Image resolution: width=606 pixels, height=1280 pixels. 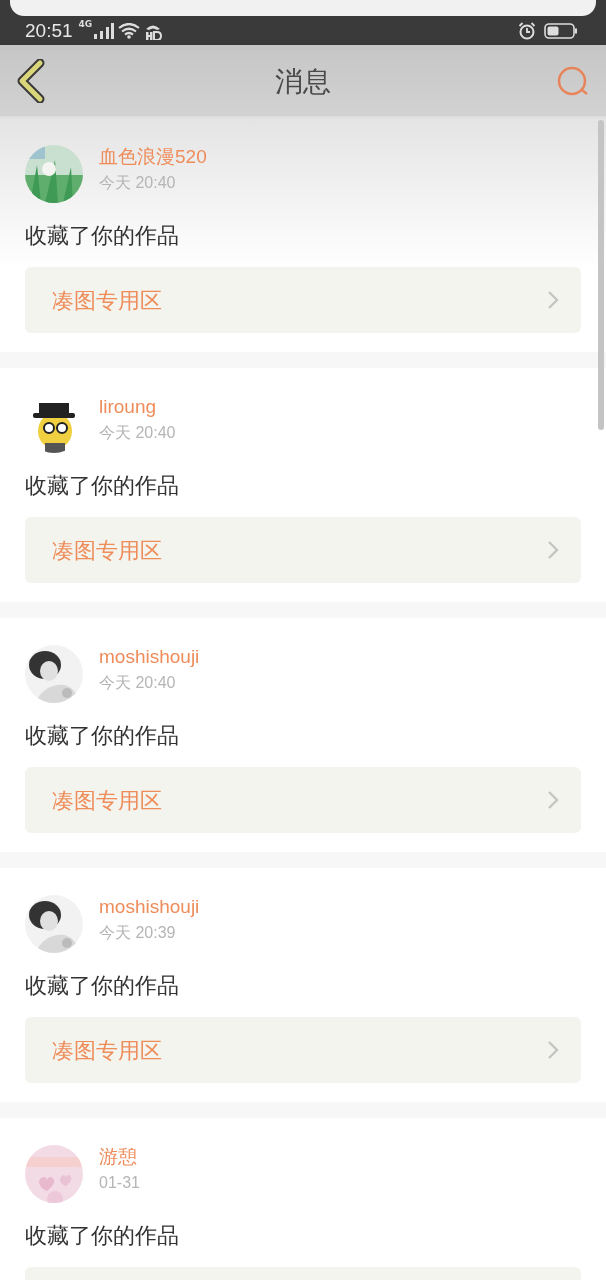 What do you see at coordinates (49, 31) in the screenshot?
I see `clock-time: 20:51` at bounding box center [49, 31].